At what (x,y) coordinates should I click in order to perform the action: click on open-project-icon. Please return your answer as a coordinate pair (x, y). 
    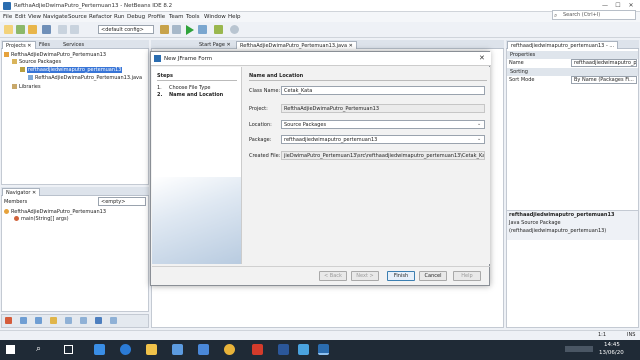
    Looking at the image, I should click on (32, 29).